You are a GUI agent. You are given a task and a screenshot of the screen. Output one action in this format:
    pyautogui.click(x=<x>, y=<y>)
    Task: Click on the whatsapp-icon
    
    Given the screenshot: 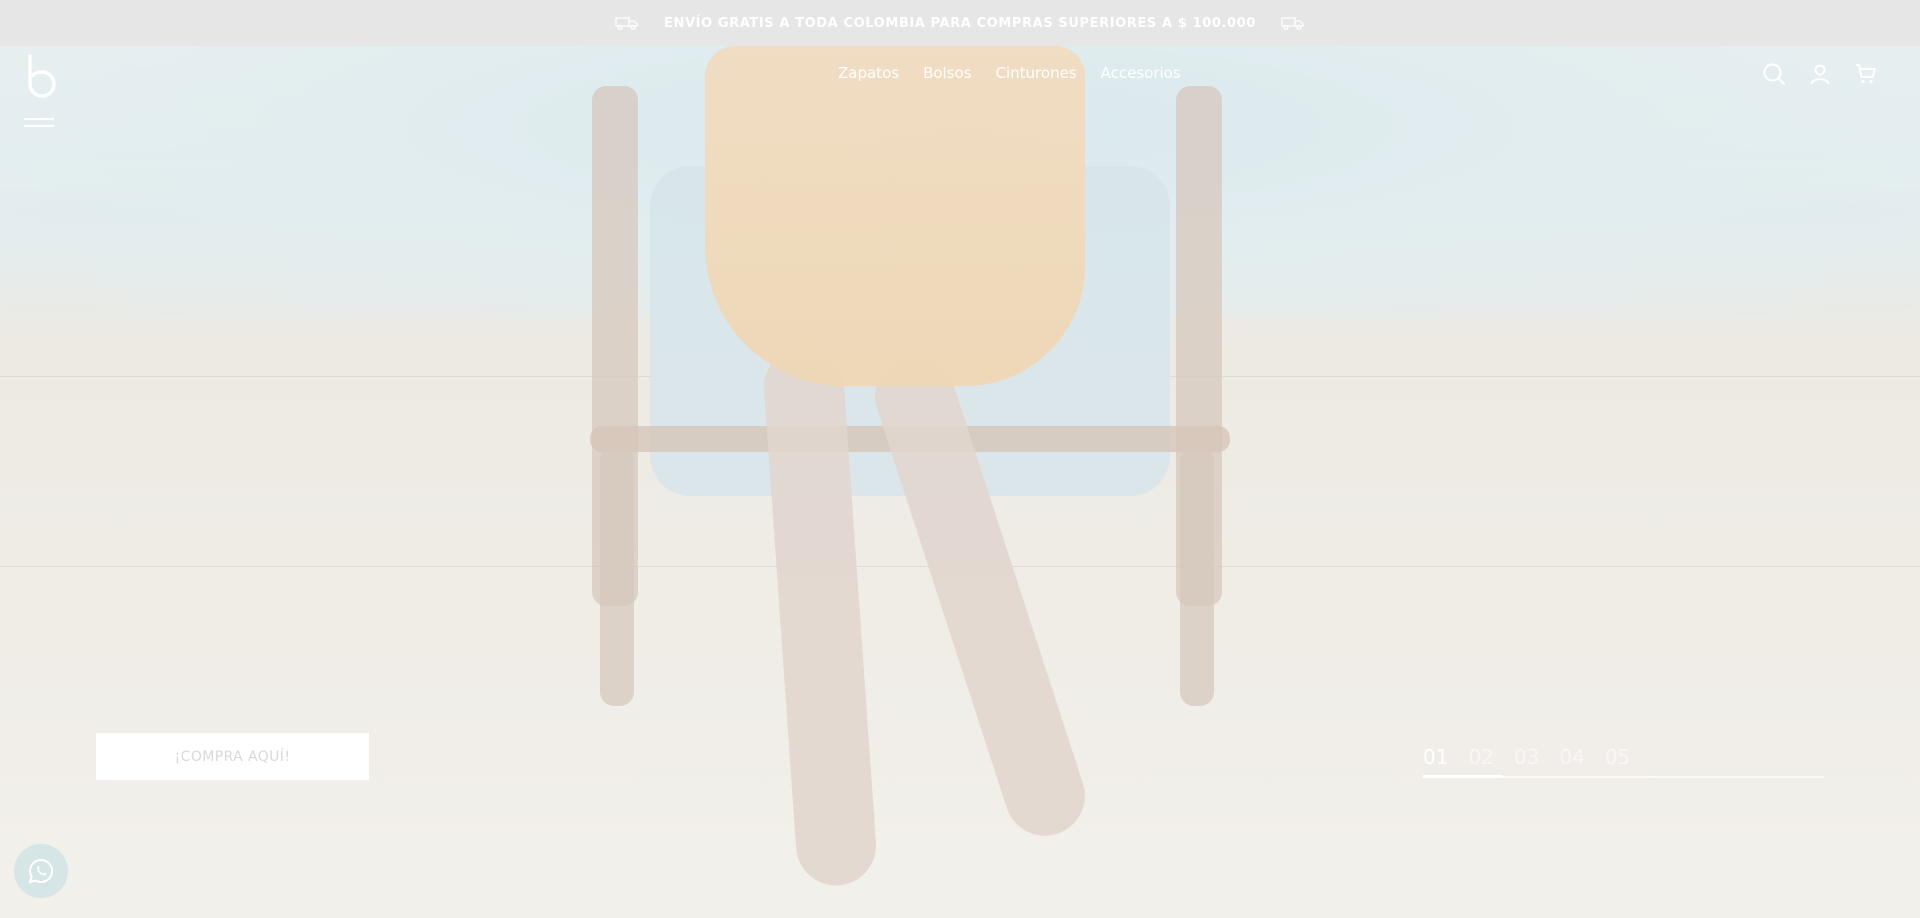 What is the action you would take?
    pyautogui.click(x=40, y=871)
    